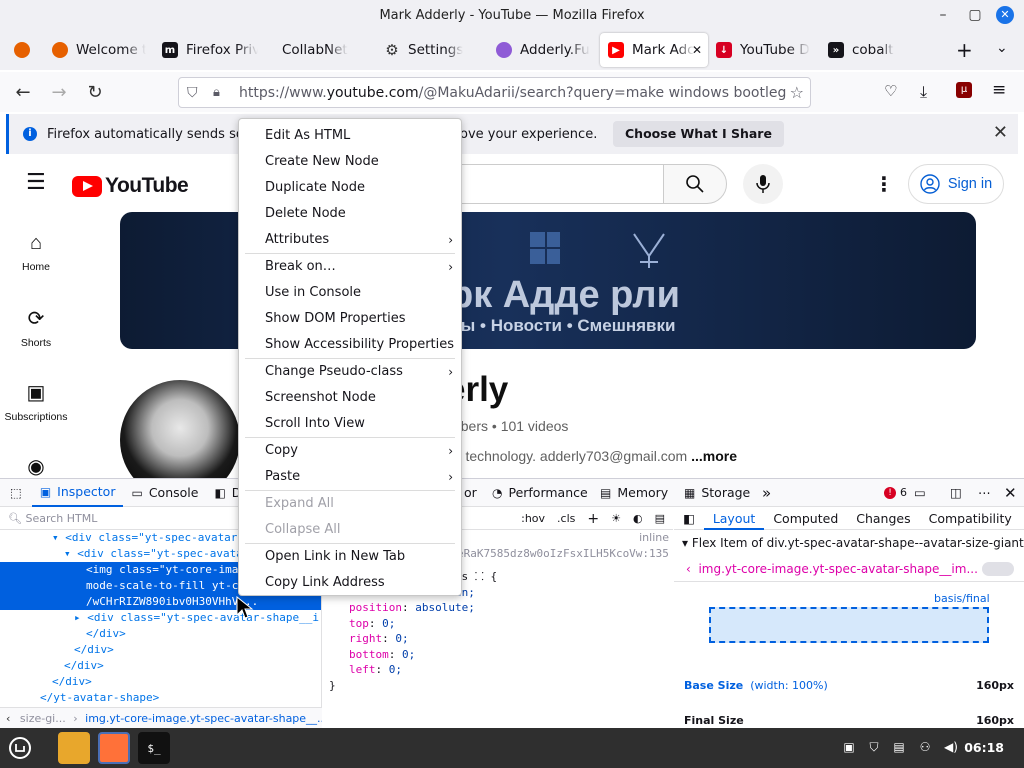  Describe the element at coordinates (884, 184) in the screenshot. I see `more-options-icon: ⋮` at that location.